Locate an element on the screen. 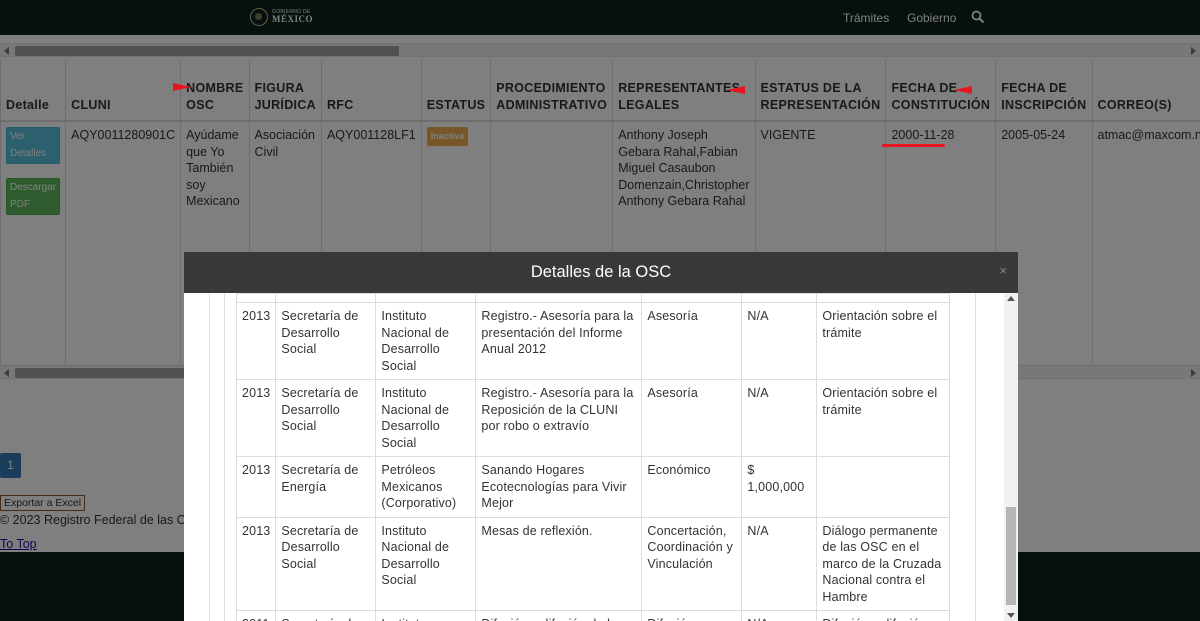  modal-header: Detalles de la OSC × is located at coordinates (601, 272).